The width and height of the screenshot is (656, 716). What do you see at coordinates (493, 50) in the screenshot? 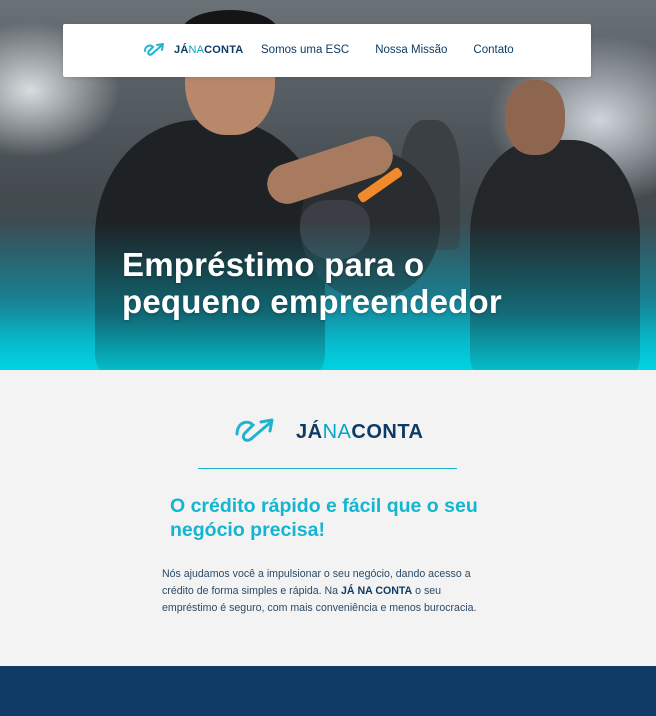
I see `nav-link-contato: Contato` at bounding box center [493, 50].